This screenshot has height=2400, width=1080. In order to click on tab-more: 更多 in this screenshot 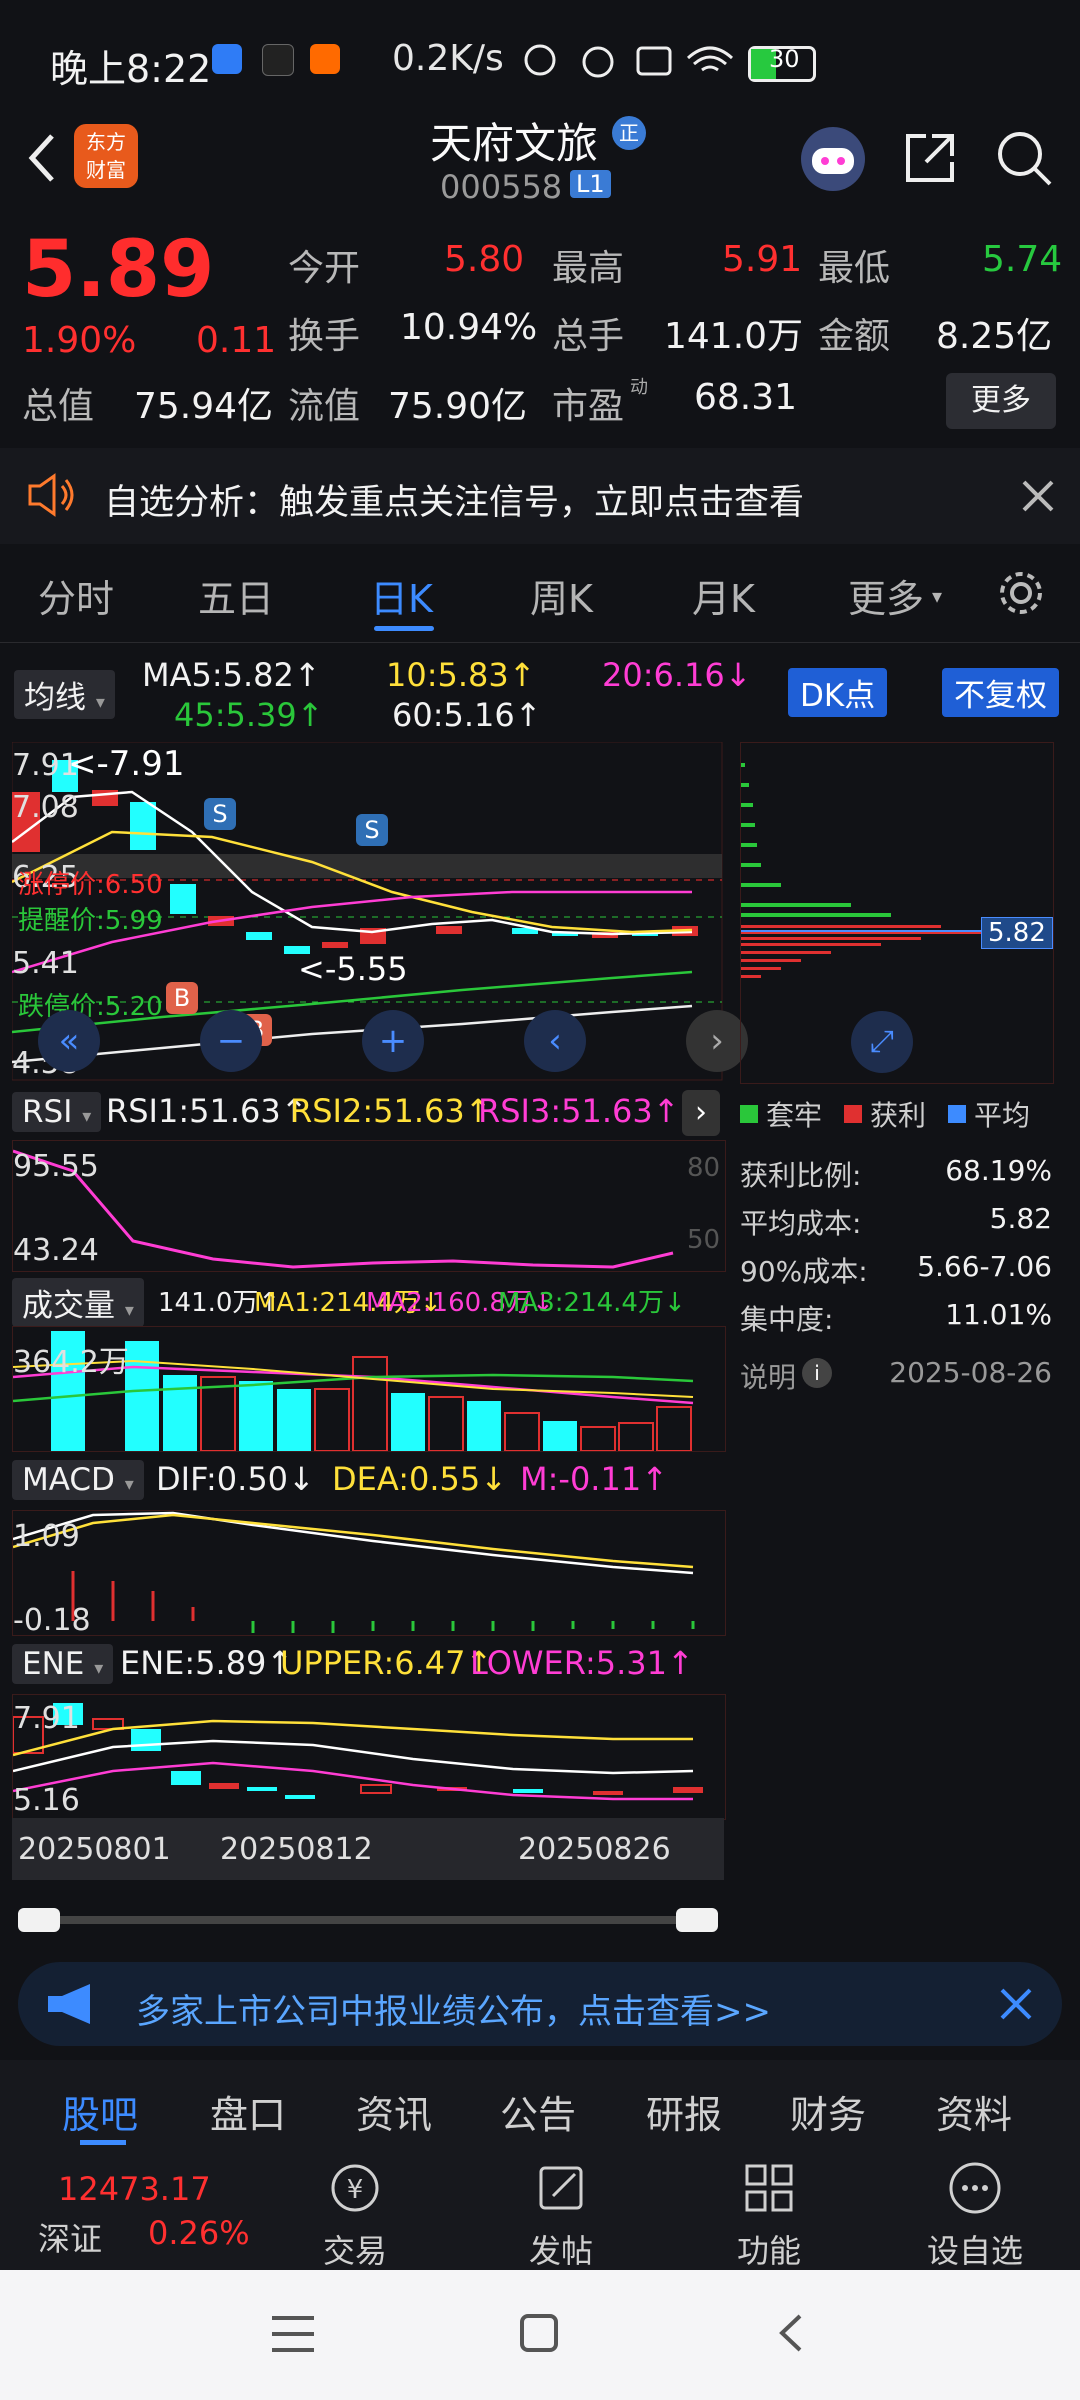, I will do `click(886, 595)`.